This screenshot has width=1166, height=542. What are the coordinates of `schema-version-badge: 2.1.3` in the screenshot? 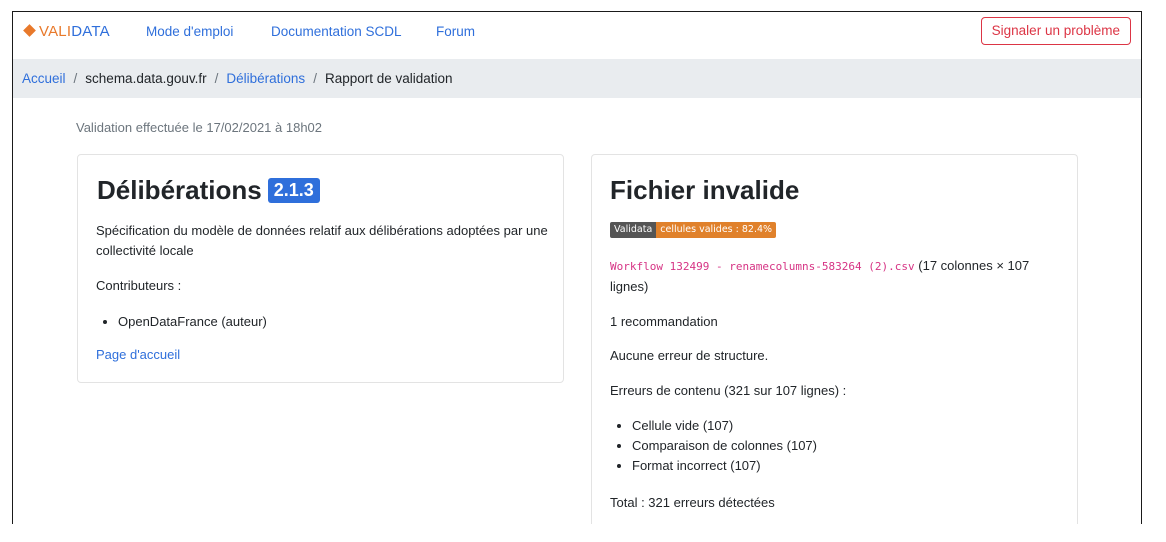 It's located at (293, 190).